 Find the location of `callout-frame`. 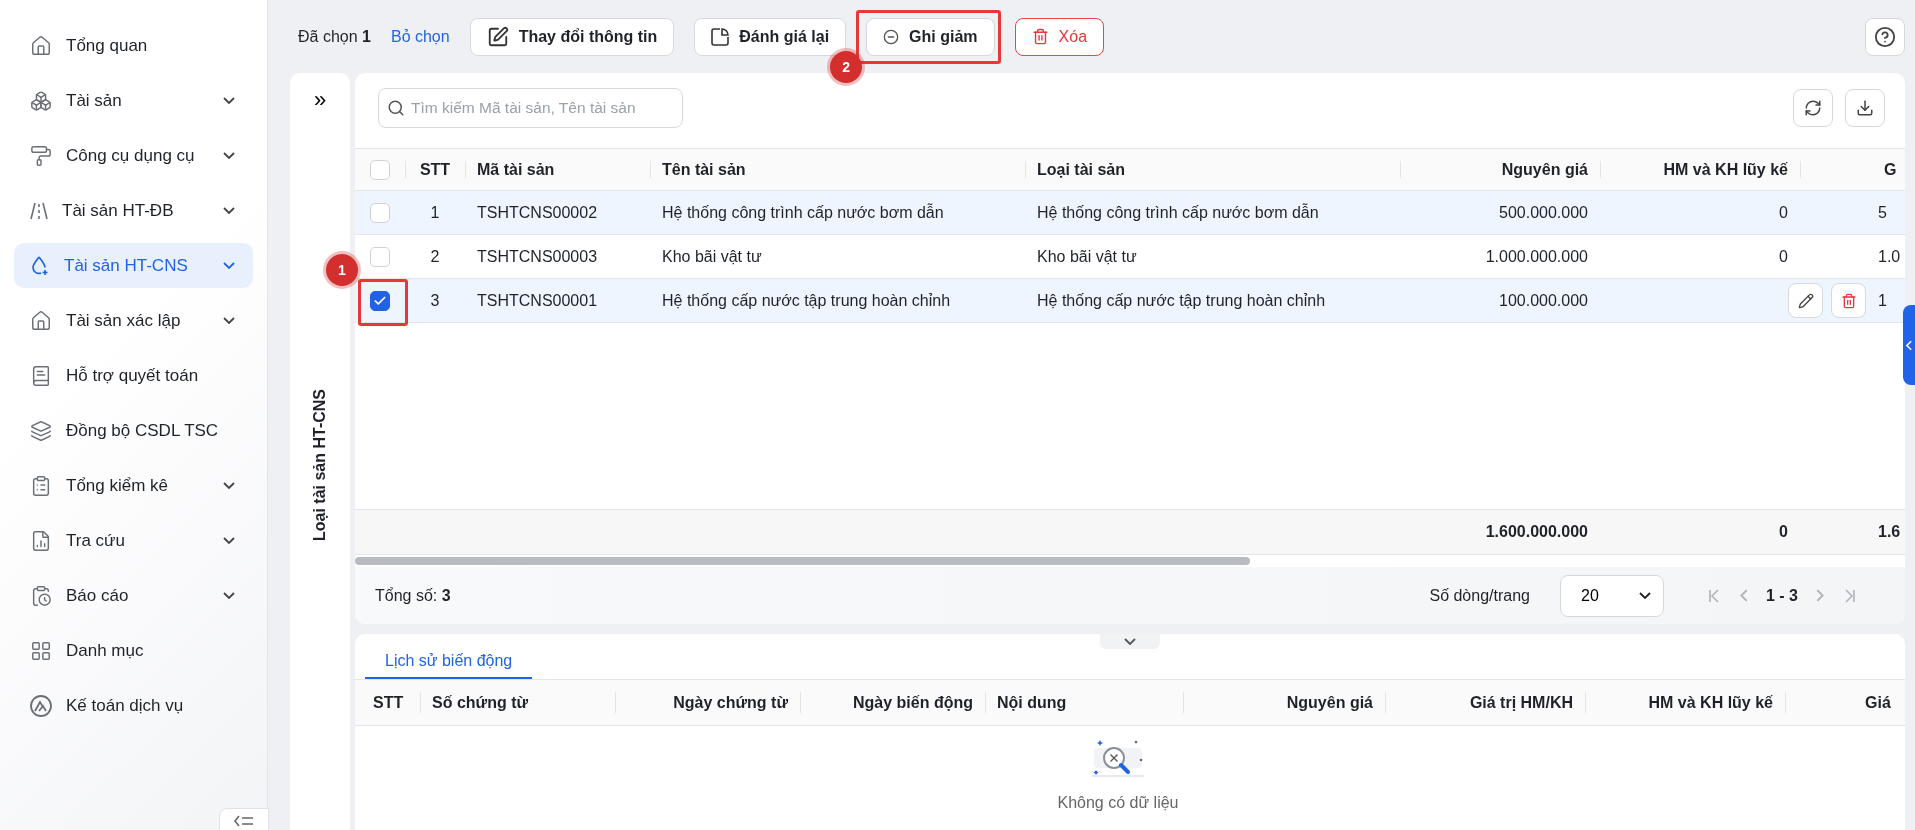

callout-frame is located at coordinates (383, 302).